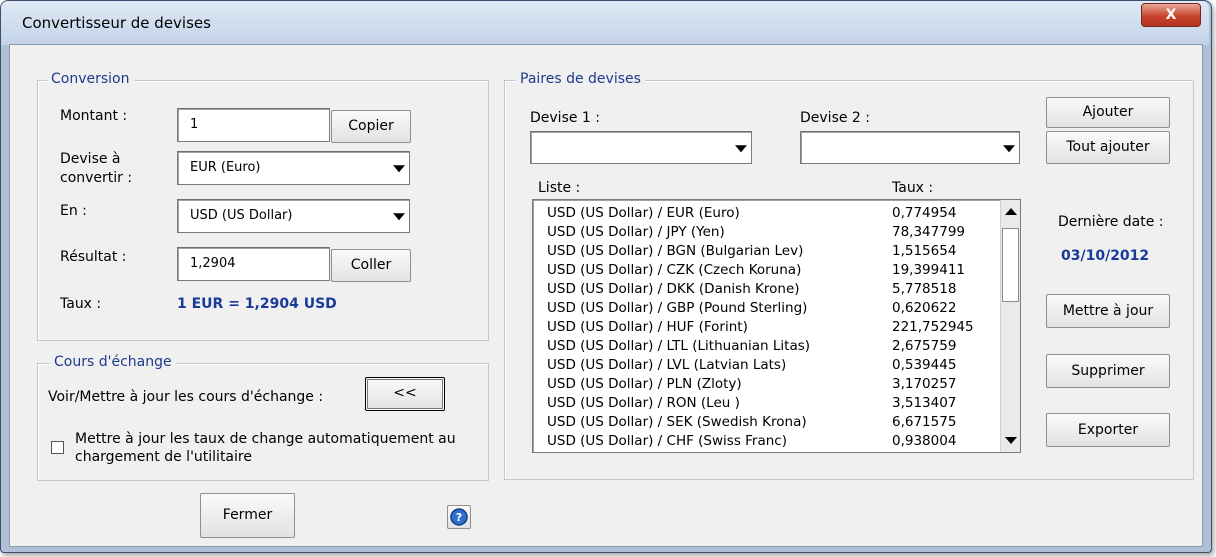 This screenshot has height=557, width=1216. I want to click on help-button: ?, so click(459, 517).